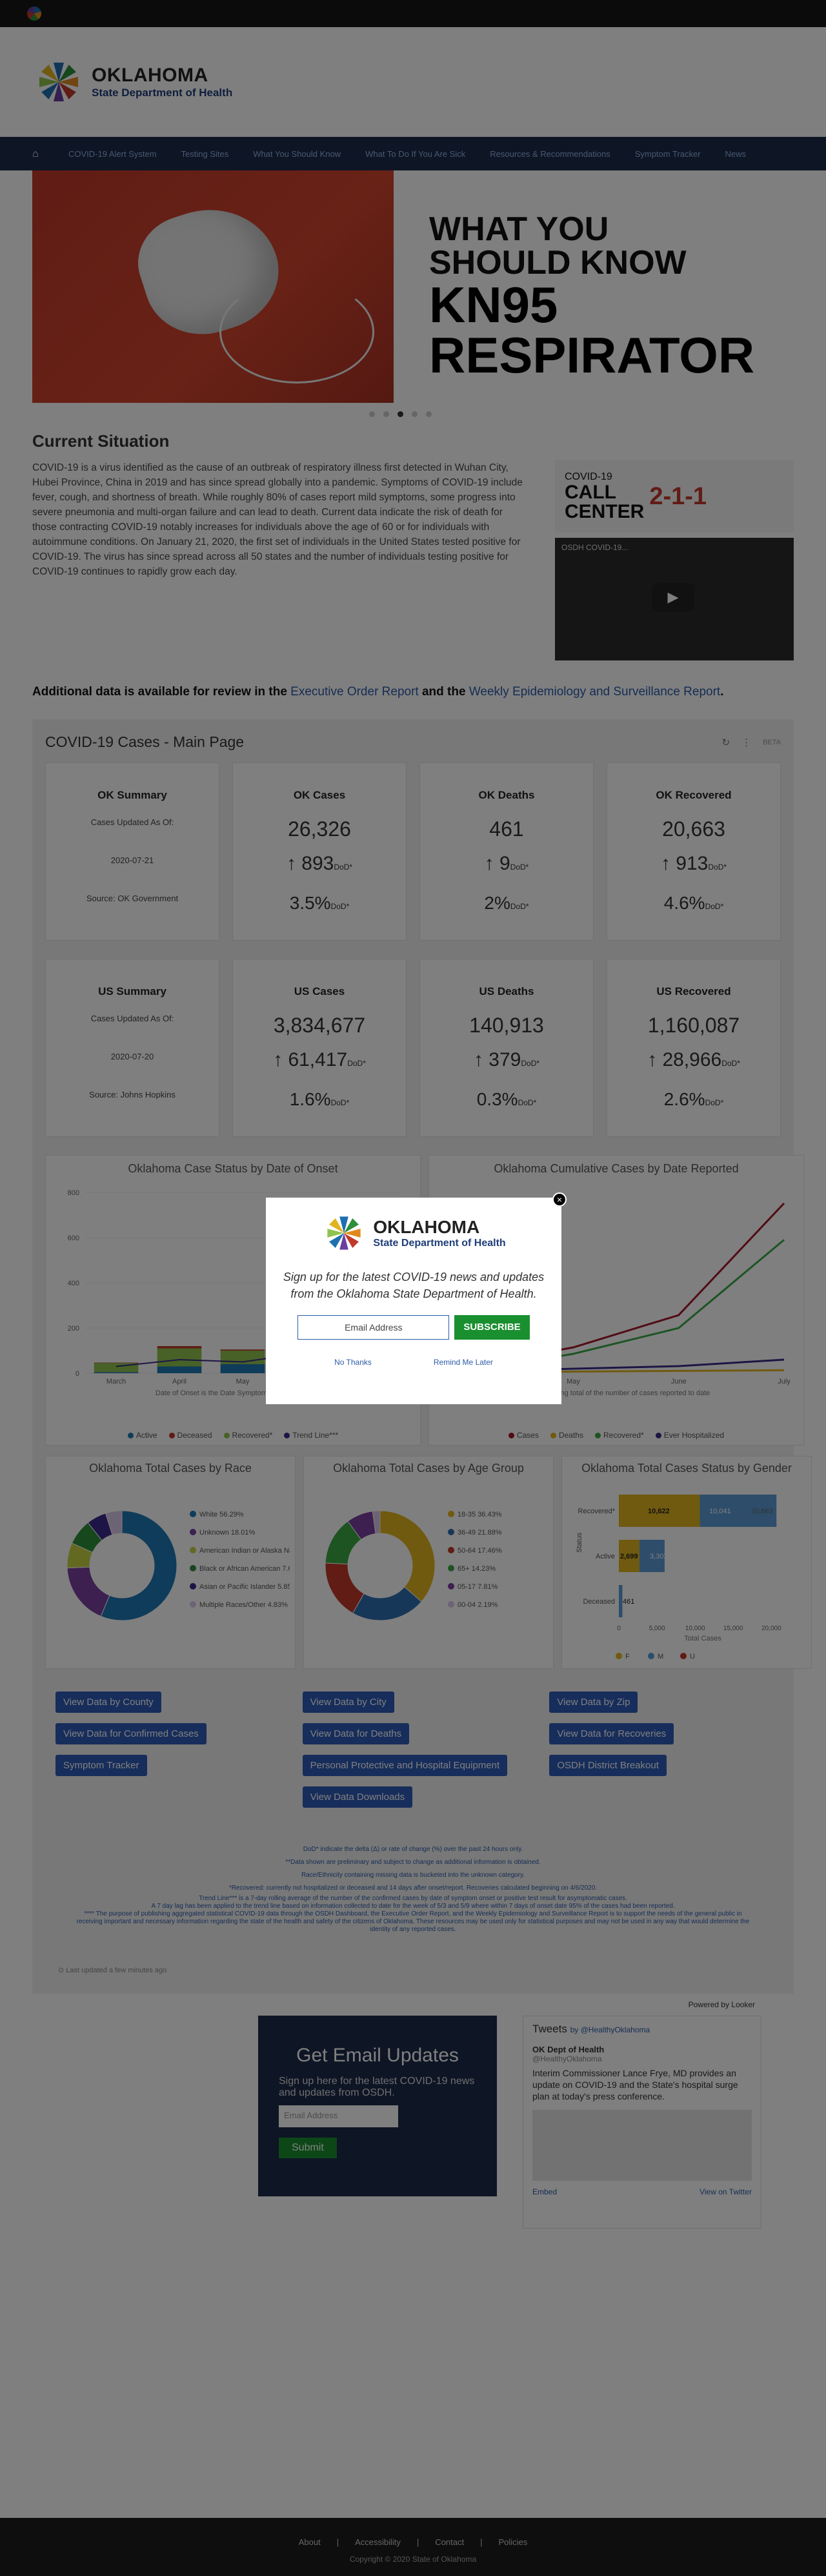  What do you see at coordinates (426, 1227) in the screenshot?
I see `modal-logo-title: OKLAHOMA` at bounding box center [426, 1227].